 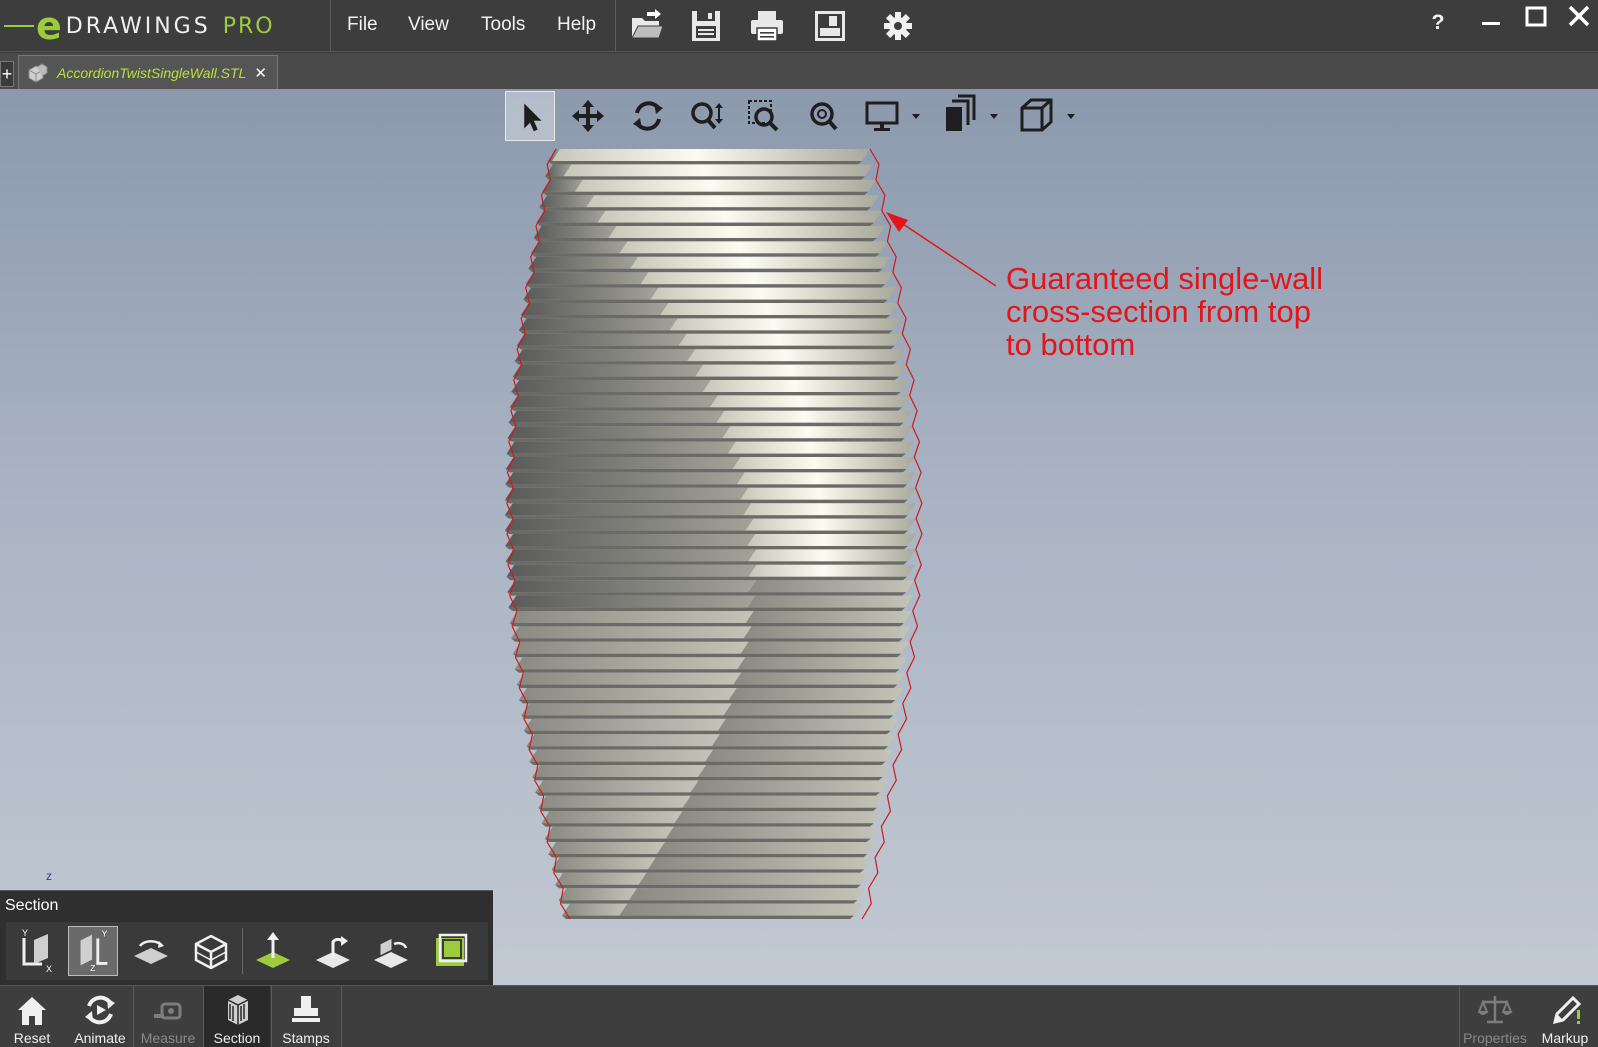 I want to click on stamps-button: Stamps, so click(x=306, y=1016).